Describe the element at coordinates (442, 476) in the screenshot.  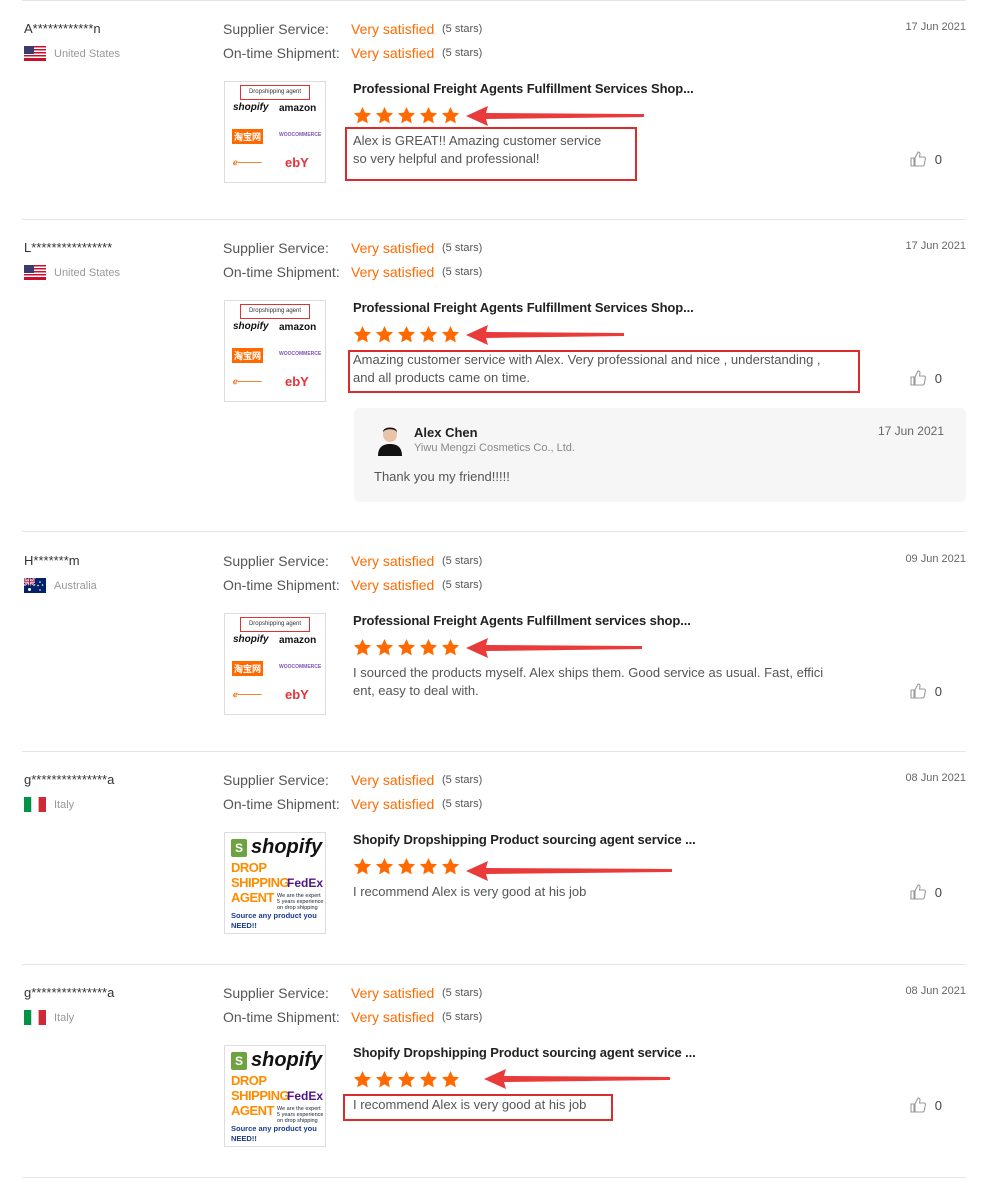
I see `reply-text: Thank you my friend!!!!!` at that location.